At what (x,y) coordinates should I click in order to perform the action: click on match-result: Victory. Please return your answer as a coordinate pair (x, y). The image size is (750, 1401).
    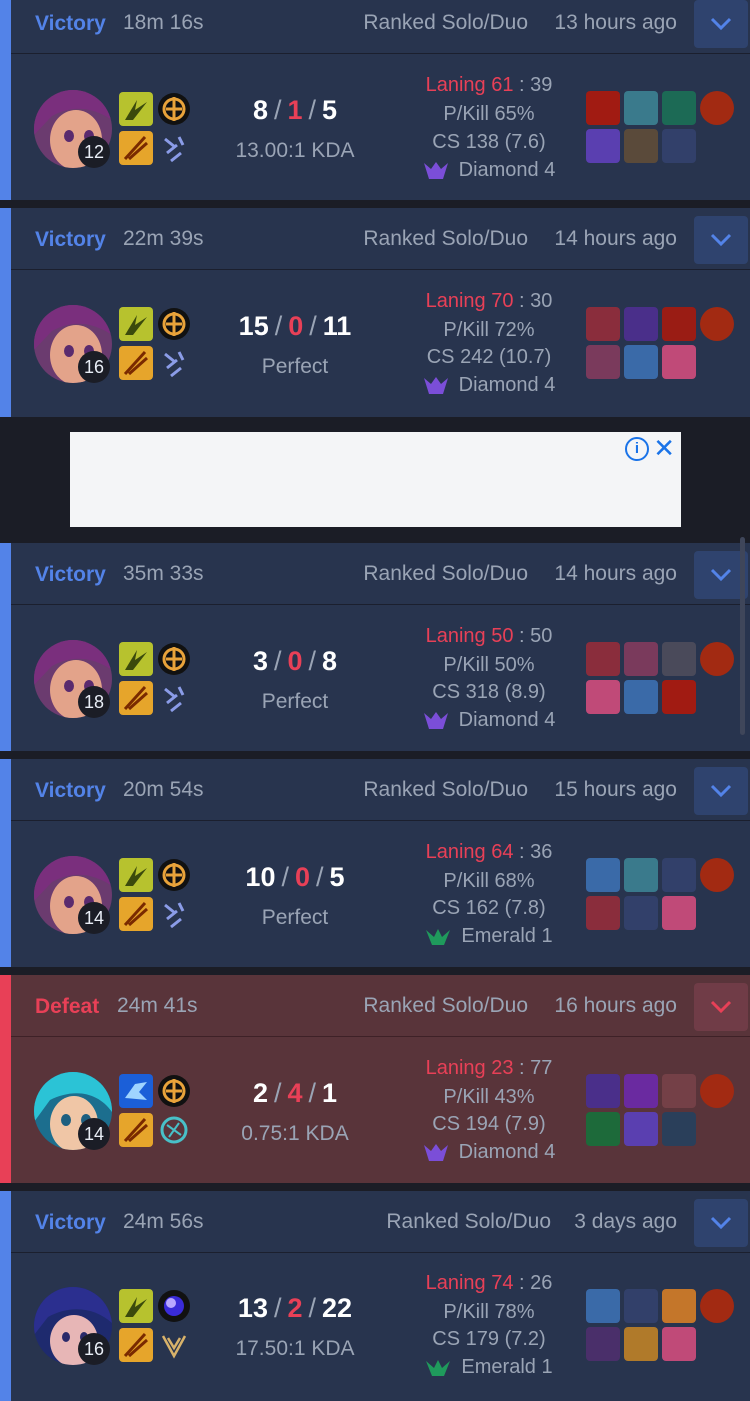
    Looking at the image, I should click on (70, 1222).